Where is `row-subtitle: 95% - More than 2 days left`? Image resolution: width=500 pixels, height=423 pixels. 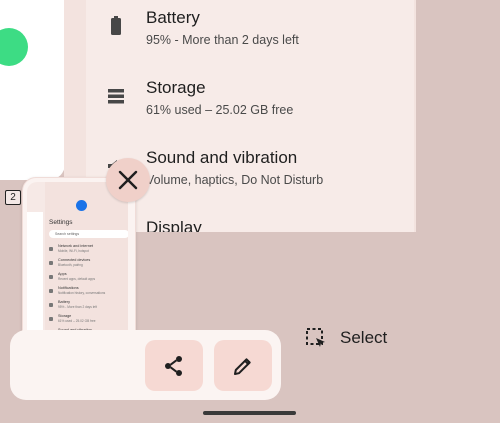 row-subtitle: 95% - More than 2 days left is located at coordinates (222, 40).